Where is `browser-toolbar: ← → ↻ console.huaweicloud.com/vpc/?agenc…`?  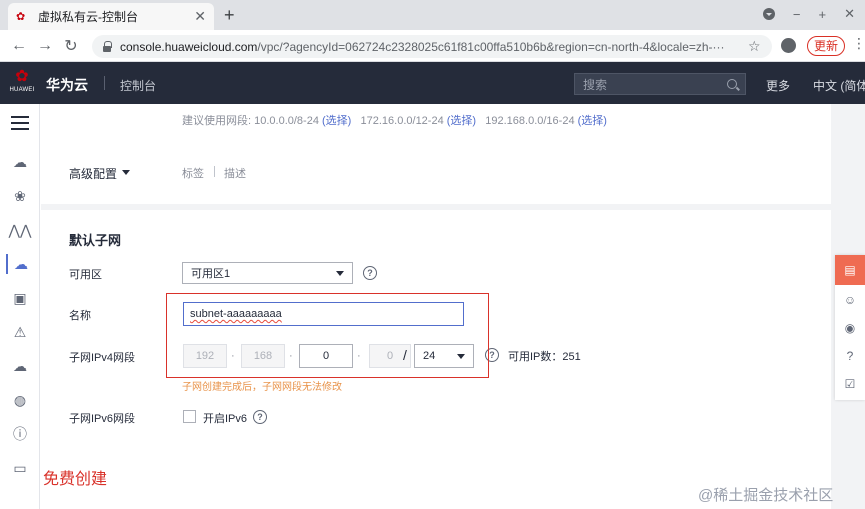
browser-toolbar: ← → ↻ console.huaweicloud.com/vpc/?agenc… is located at coordinates (432, 46).